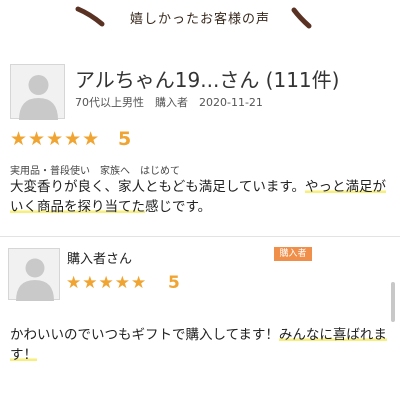 This screenshot has height=400, width=400. I want to click on review-tags: 実用品・普段使い 家族へ はじめて, so click(95, 171).